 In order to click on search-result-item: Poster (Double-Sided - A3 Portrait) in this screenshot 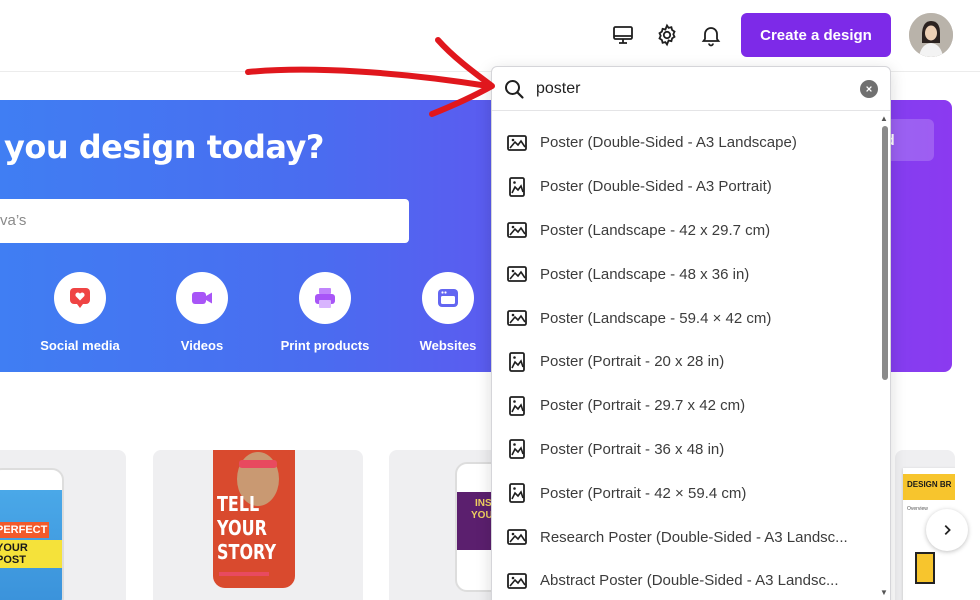, I will do `click(685, 187)`.